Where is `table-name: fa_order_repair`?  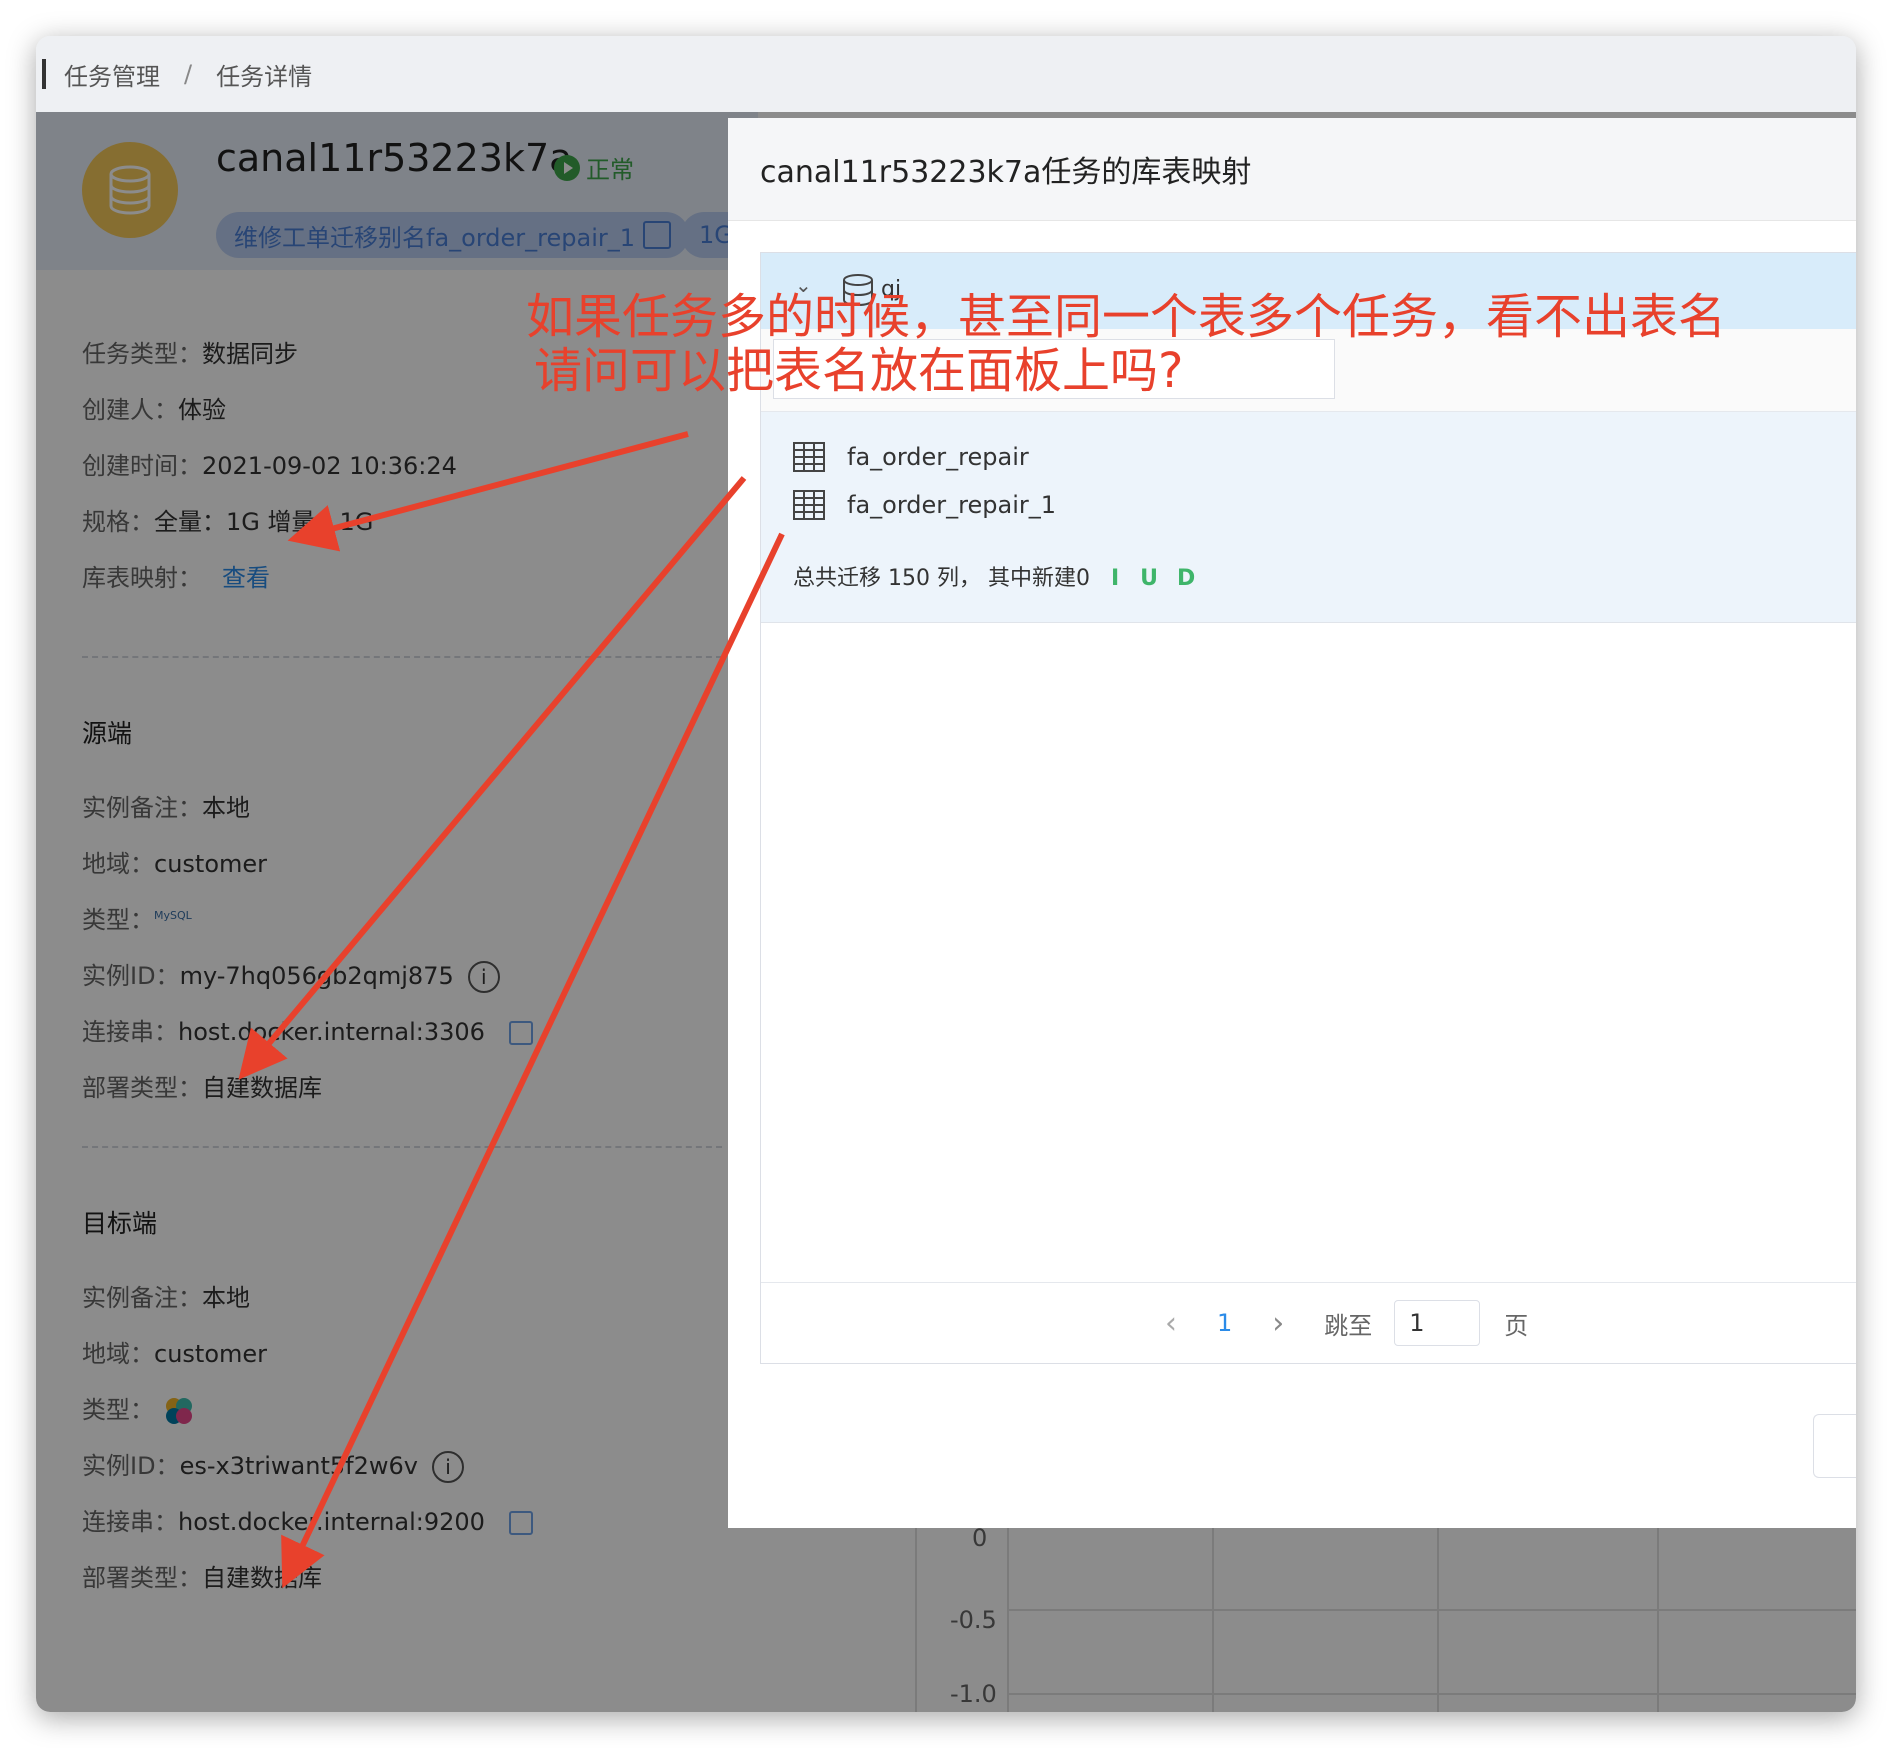 table-name: fa_order_repair is located at coordinates (938, 457).